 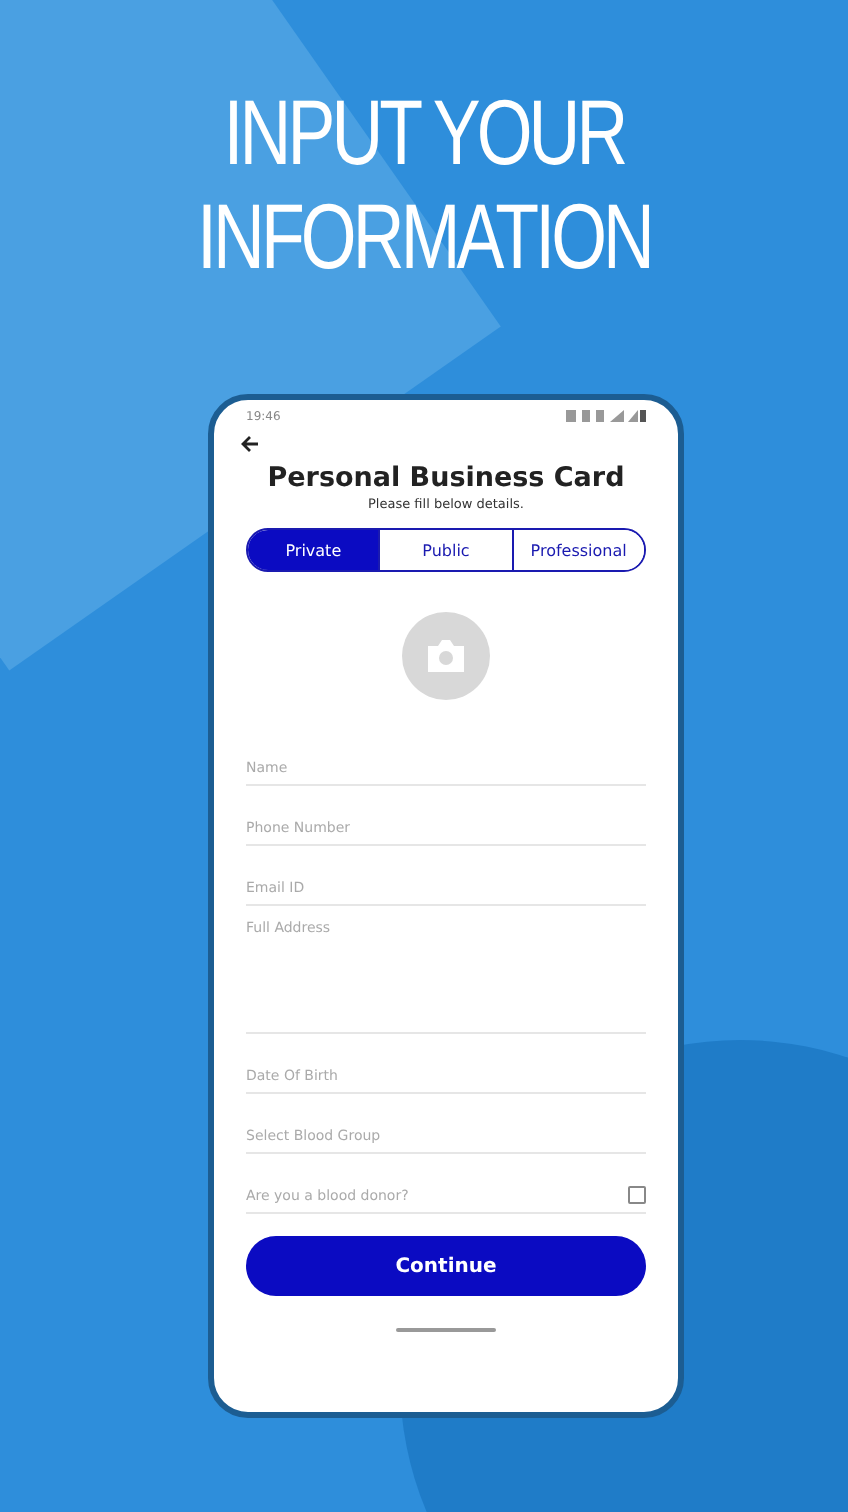 I want to click on tab: Professional, so click(x=577, y=550).